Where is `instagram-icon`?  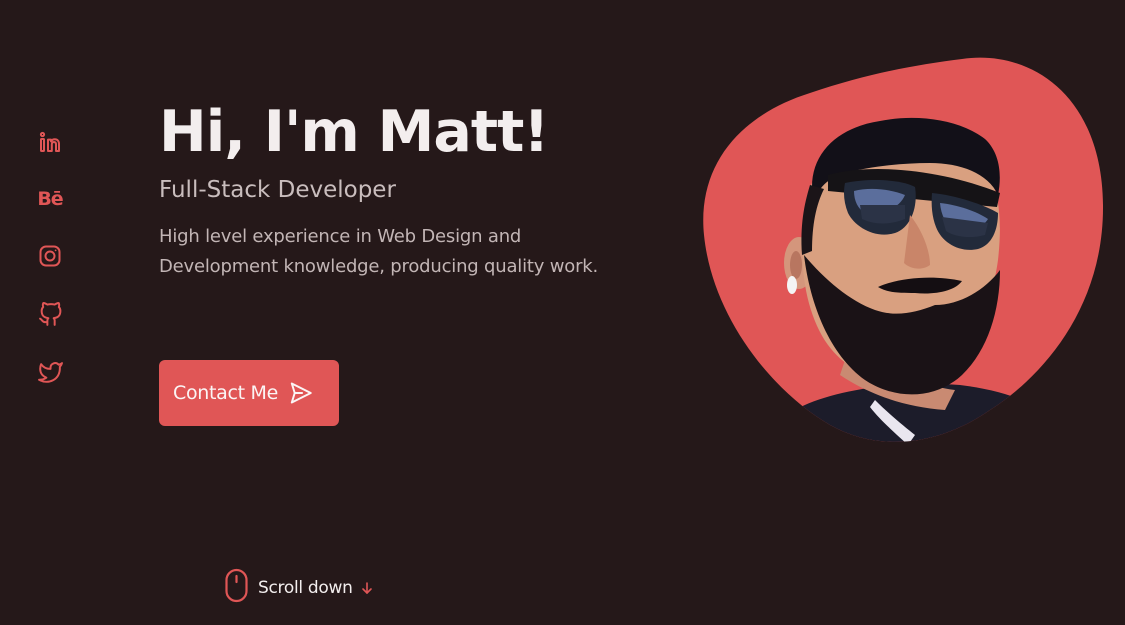 instagram-icon is located at coordinates (50, 256).